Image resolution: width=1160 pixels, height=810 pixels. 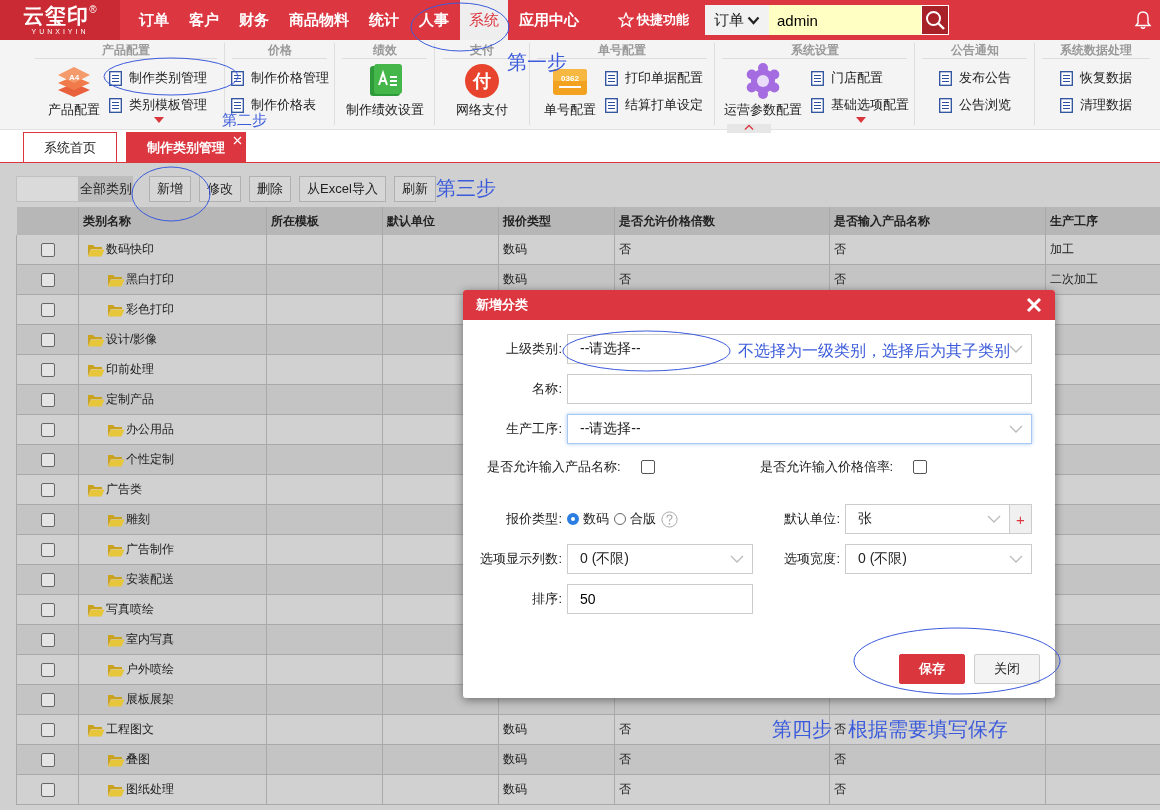 I want to click on close-button: 关闭, so click(x=1007, y=669).